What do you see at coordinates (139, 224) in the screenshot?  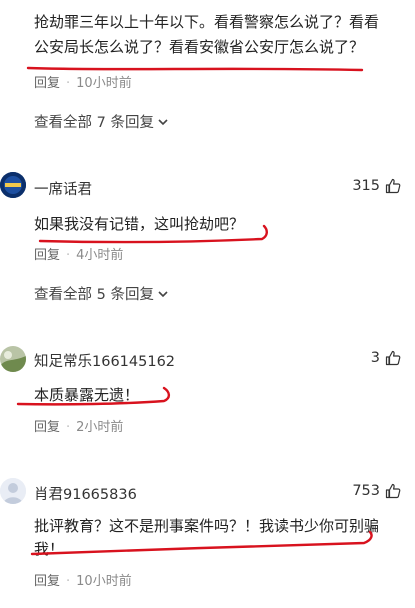 I see `comment-text: 如果我没有记错，这叫抢劫吧？` at bounding box center [139, 224].